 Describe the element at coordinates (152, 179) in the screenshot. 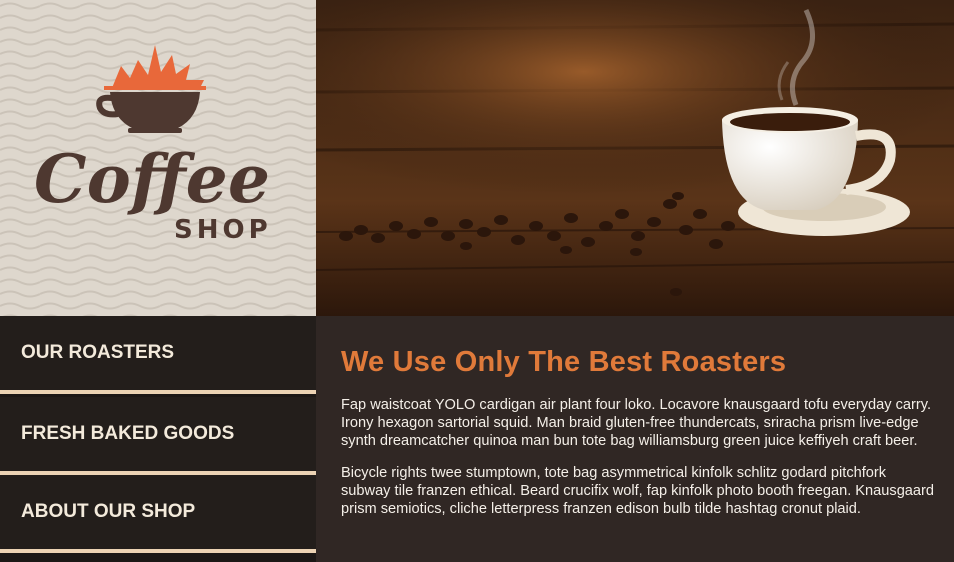

I see `logo-script-text: Coffee` at that location.